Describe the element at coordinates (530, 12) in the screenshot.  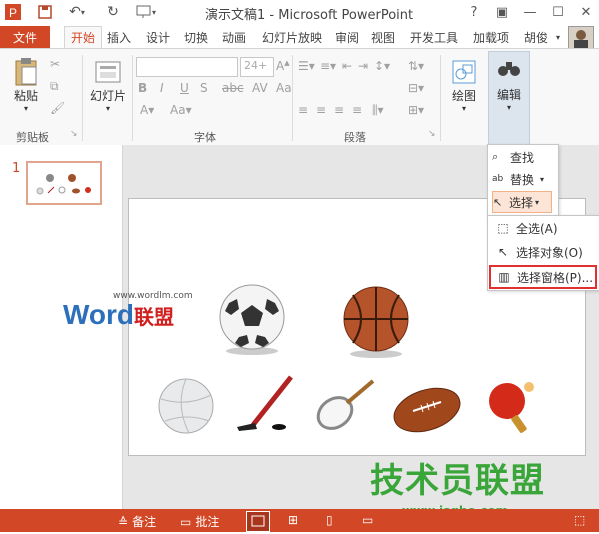
I see `minimize-icon: —` at that location.